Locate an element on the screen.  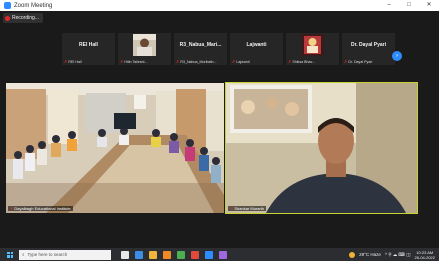
clock-date: 26-04-2022 is located at coordinates (424, 257).